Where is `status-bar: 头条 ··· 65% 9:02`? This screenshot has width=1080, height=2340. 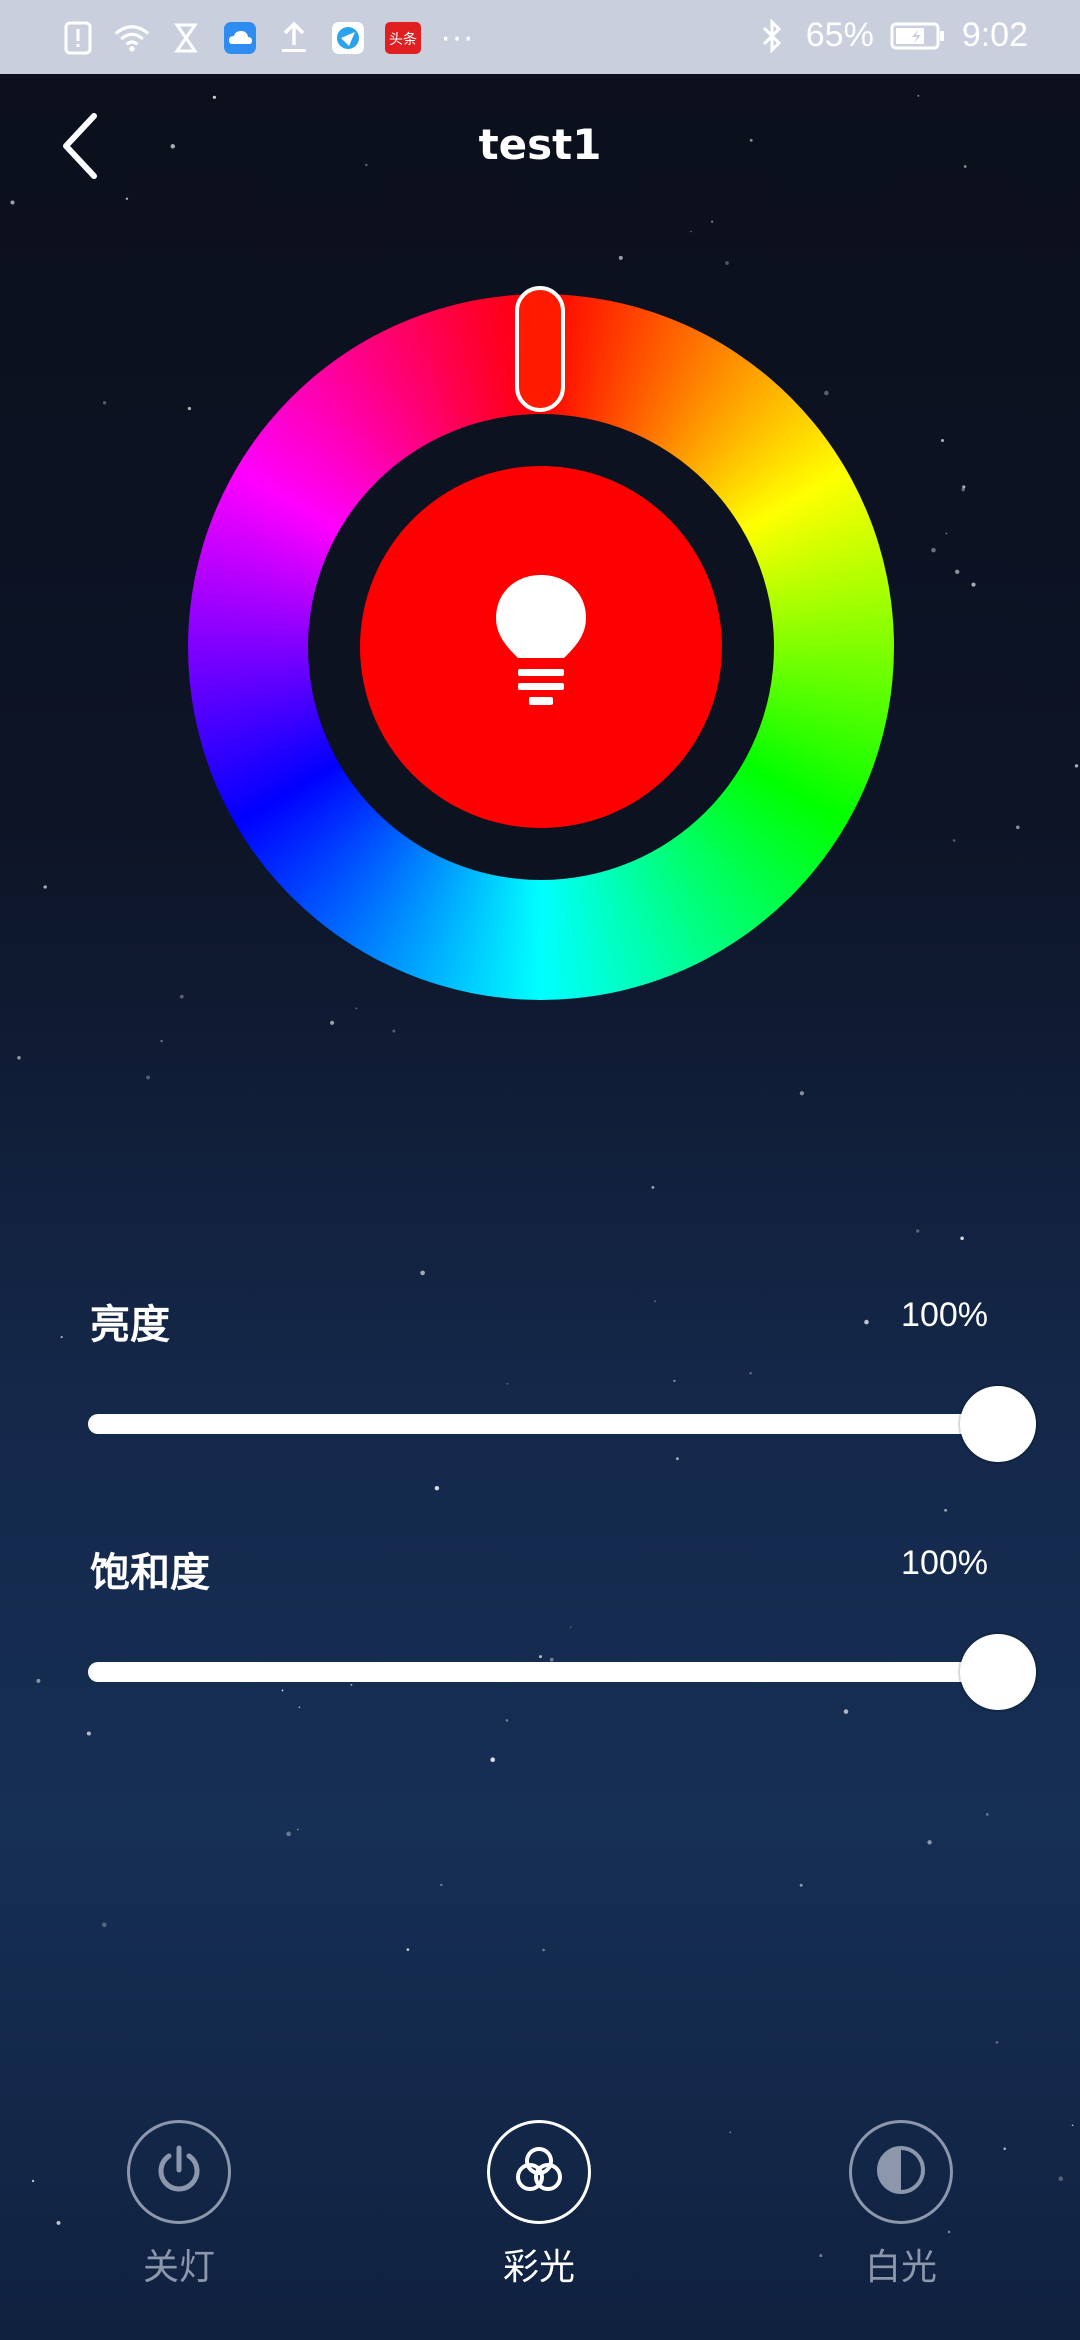 status-bar: 头条 ··· 65% 9:02 is located at coordinates (540, 37).